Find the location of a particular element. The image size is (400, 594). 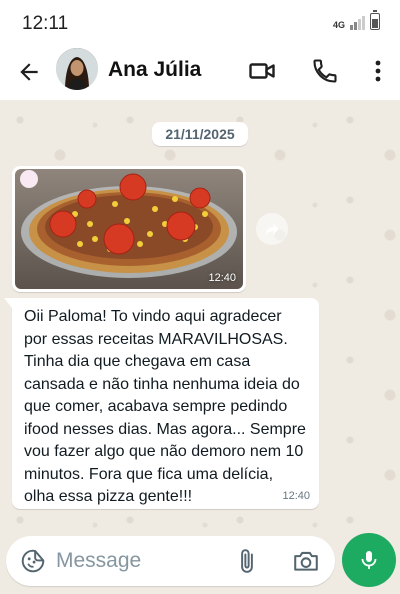

sticker-icon is located at coordinates (33, 561).